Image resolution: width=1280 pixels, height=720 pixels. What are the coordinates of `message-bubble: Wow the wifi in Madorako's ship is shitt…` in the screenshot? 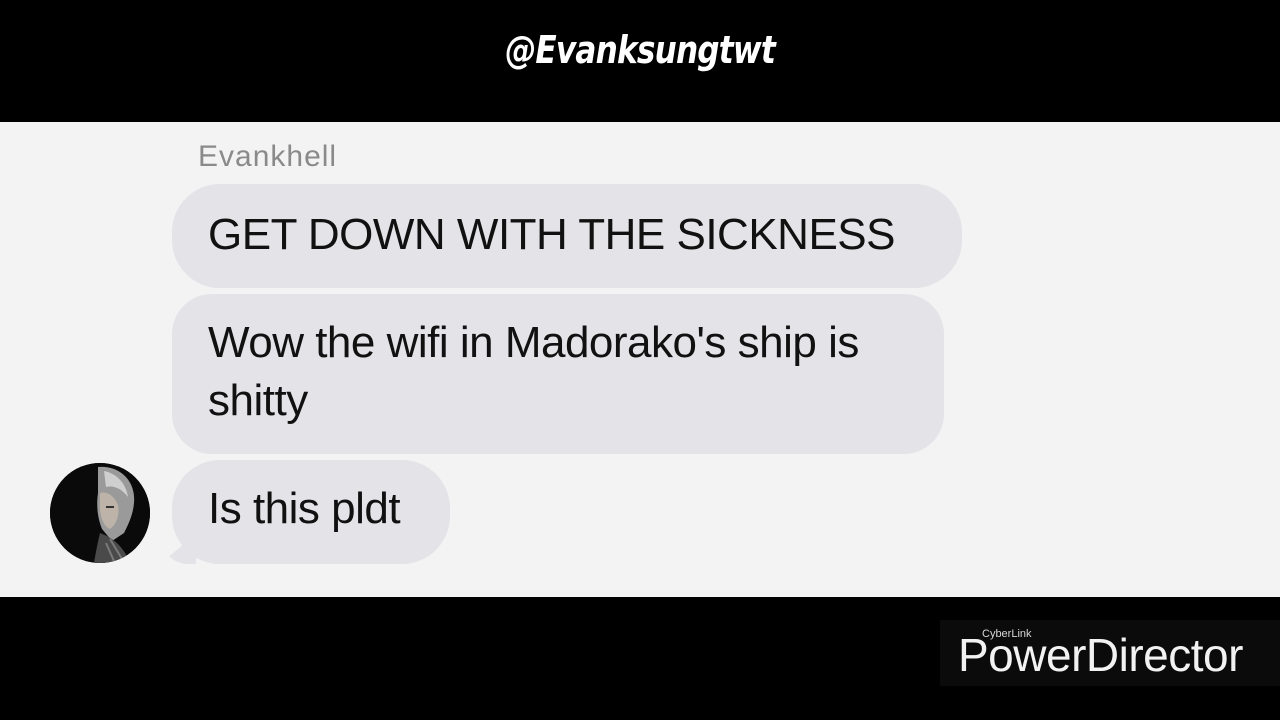 It's located at (558, 374).